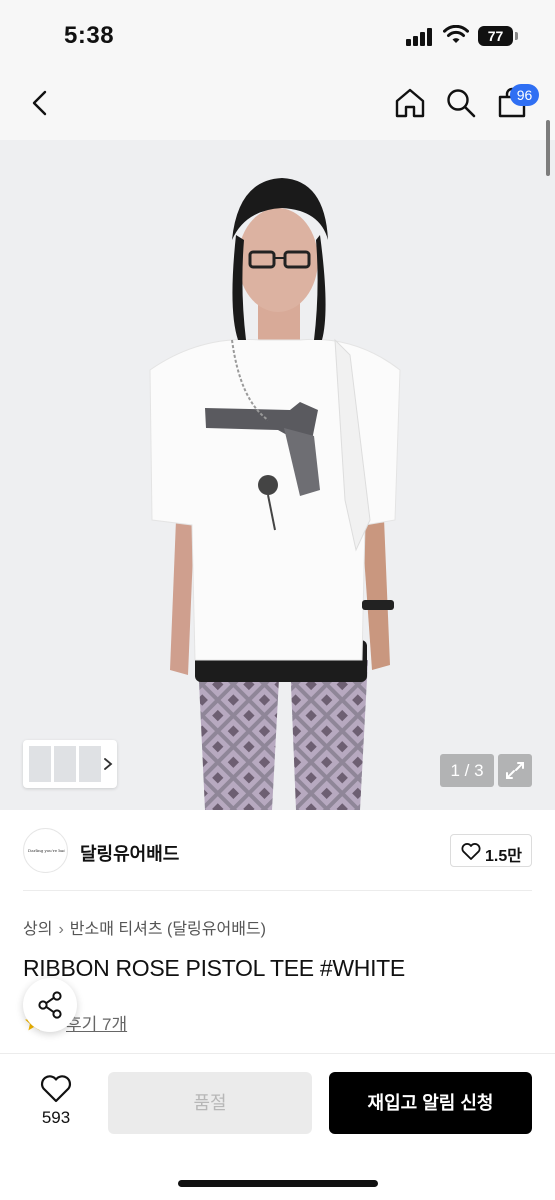 This screenshot has height=1200, width=555. I want to click on share-button, so click(50, 1005).